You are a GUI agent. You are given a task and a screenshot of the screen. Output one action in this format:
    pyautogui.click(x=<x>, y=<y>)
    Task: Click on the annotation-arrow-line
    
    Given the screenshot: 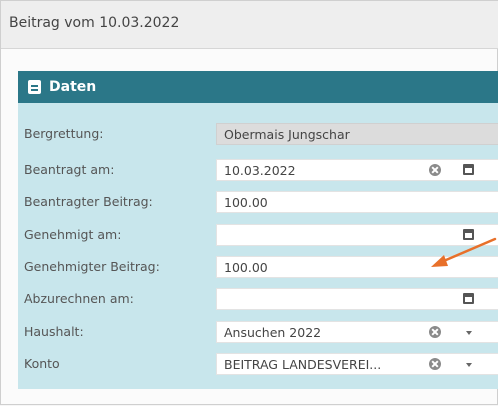 What is the action you would take?
    pyautogui.click(x=467, y=251)
    